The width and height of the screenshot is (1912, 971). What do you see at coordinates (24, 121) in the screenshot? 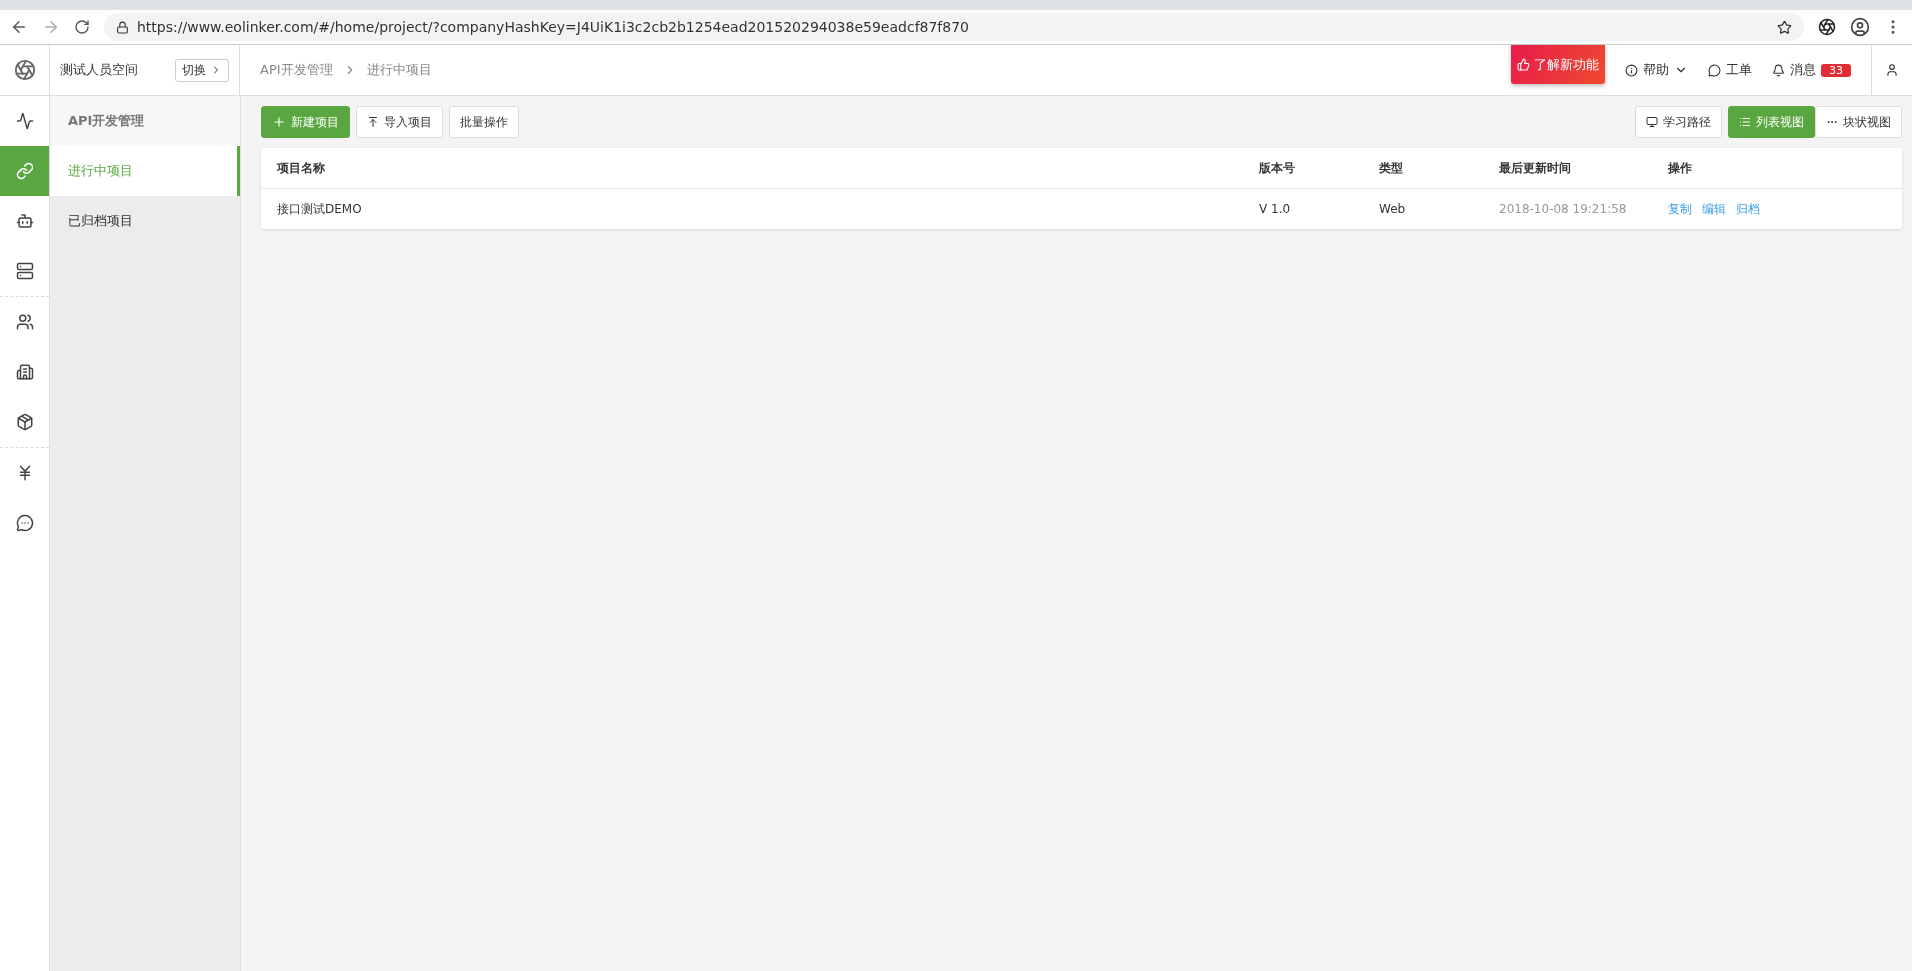
I see `chart-icon` at bounding box center [24, 121].